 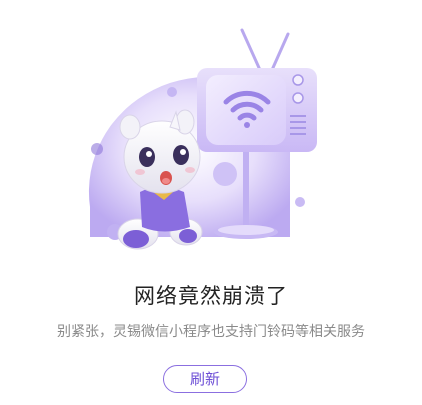 What do you see at coordinates (205, 379) in the screenshot?
I see `refresh-button: 刷新` at bounding box center [205, 379].